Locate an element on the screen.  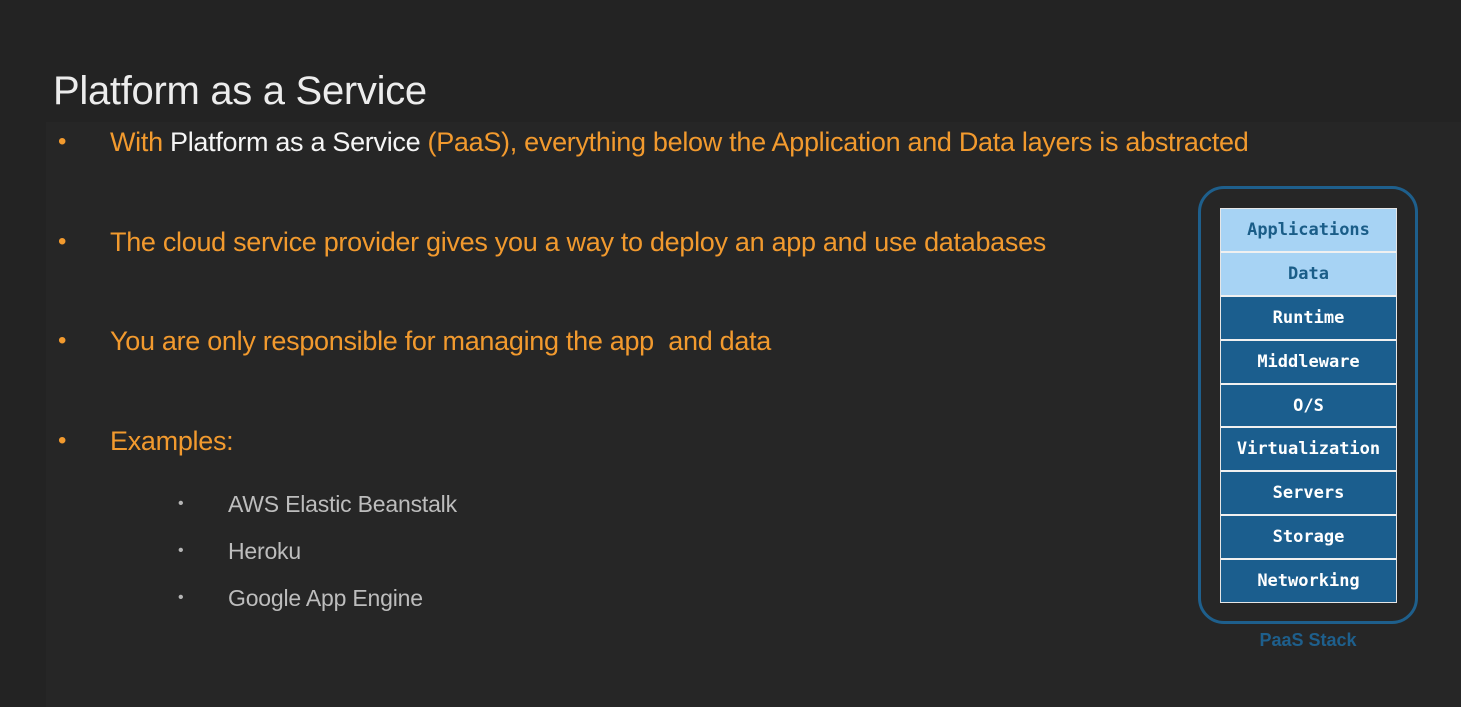
paas-stack-caption: PaaS Stack is located at coordinates (1308, 640).